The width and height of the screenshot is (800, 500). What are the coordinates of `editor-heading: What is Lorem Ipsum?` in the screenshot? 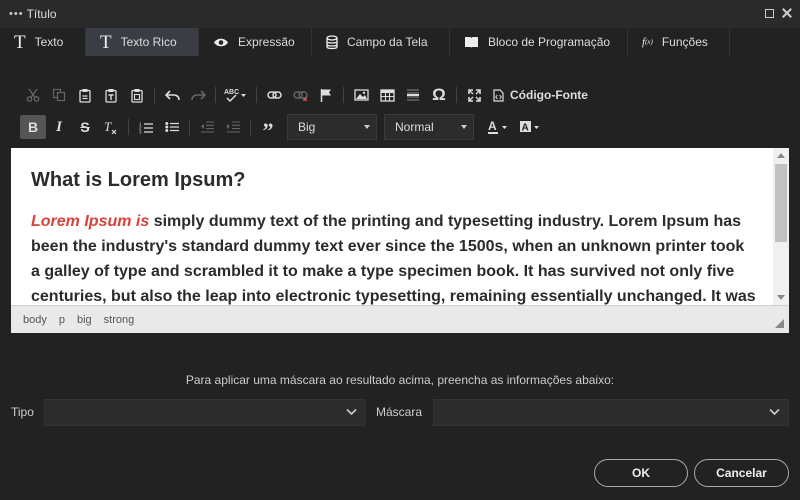 It's located at (138, 180).